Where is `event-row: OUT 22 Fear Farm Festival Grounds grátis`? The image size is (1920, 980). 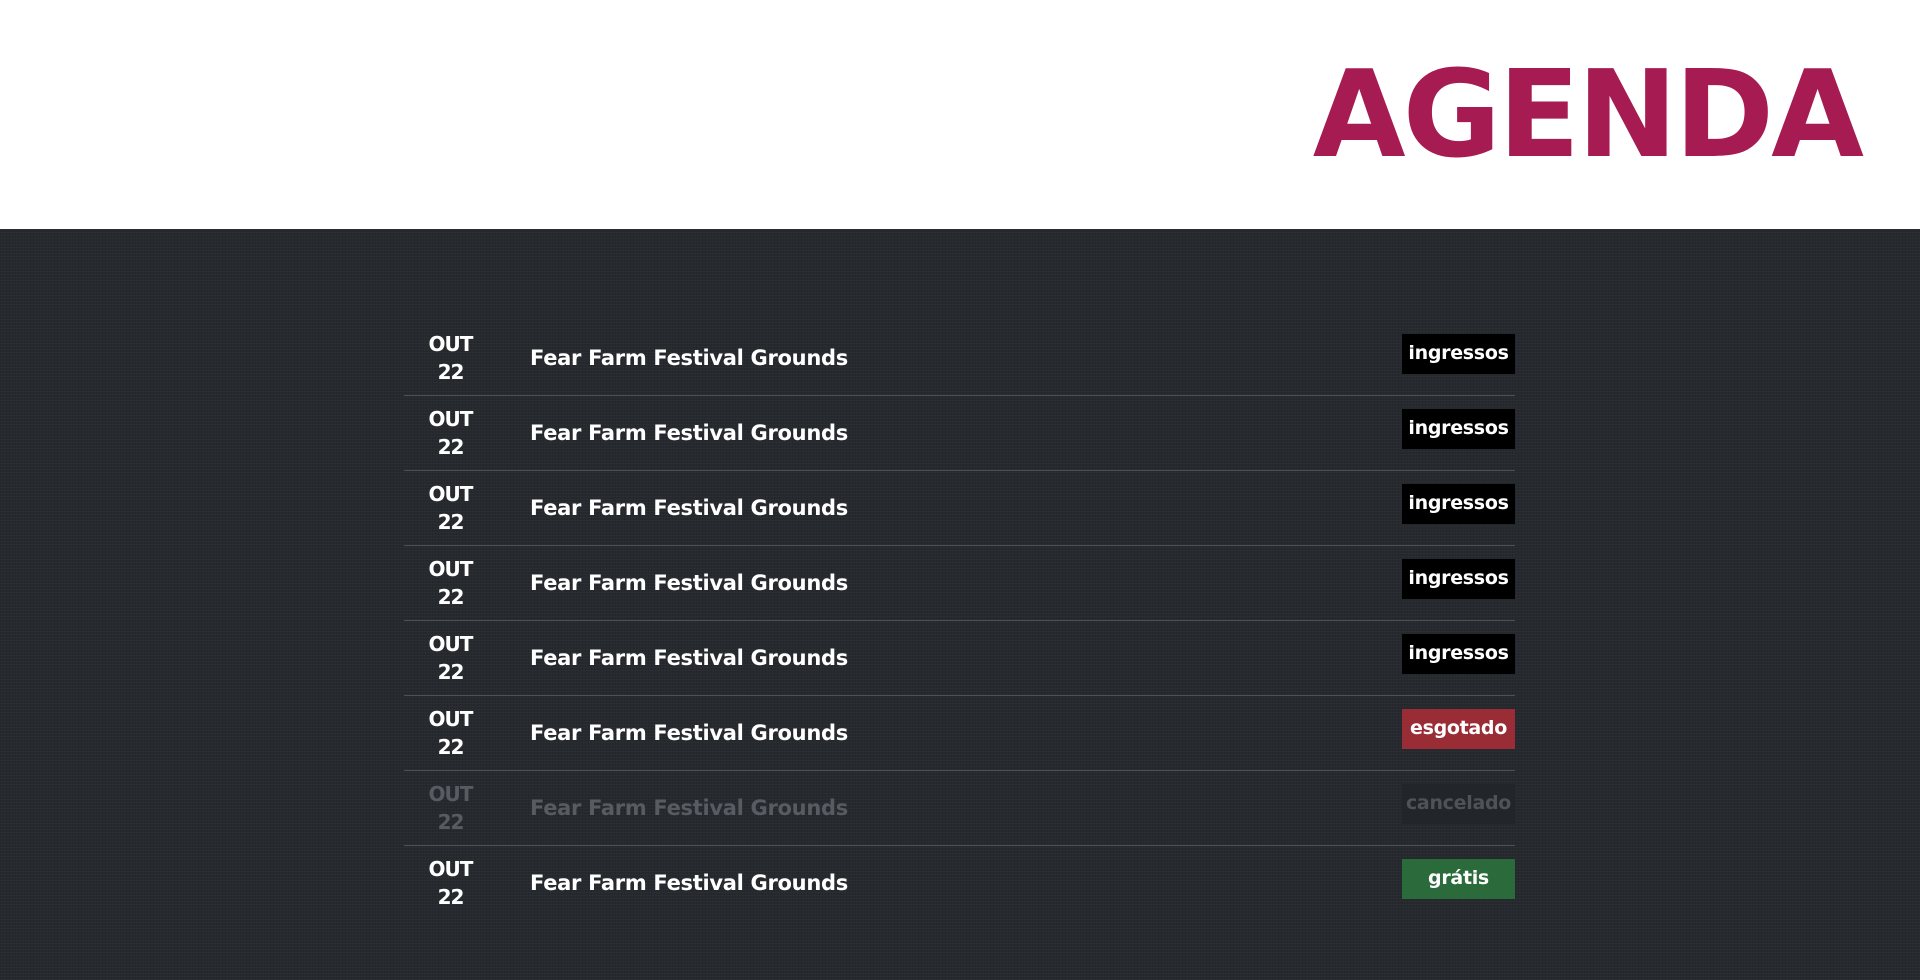 event-row: OUT 22 Fear Farm Festival Grounds grátis is located at coordinates (959, 883).